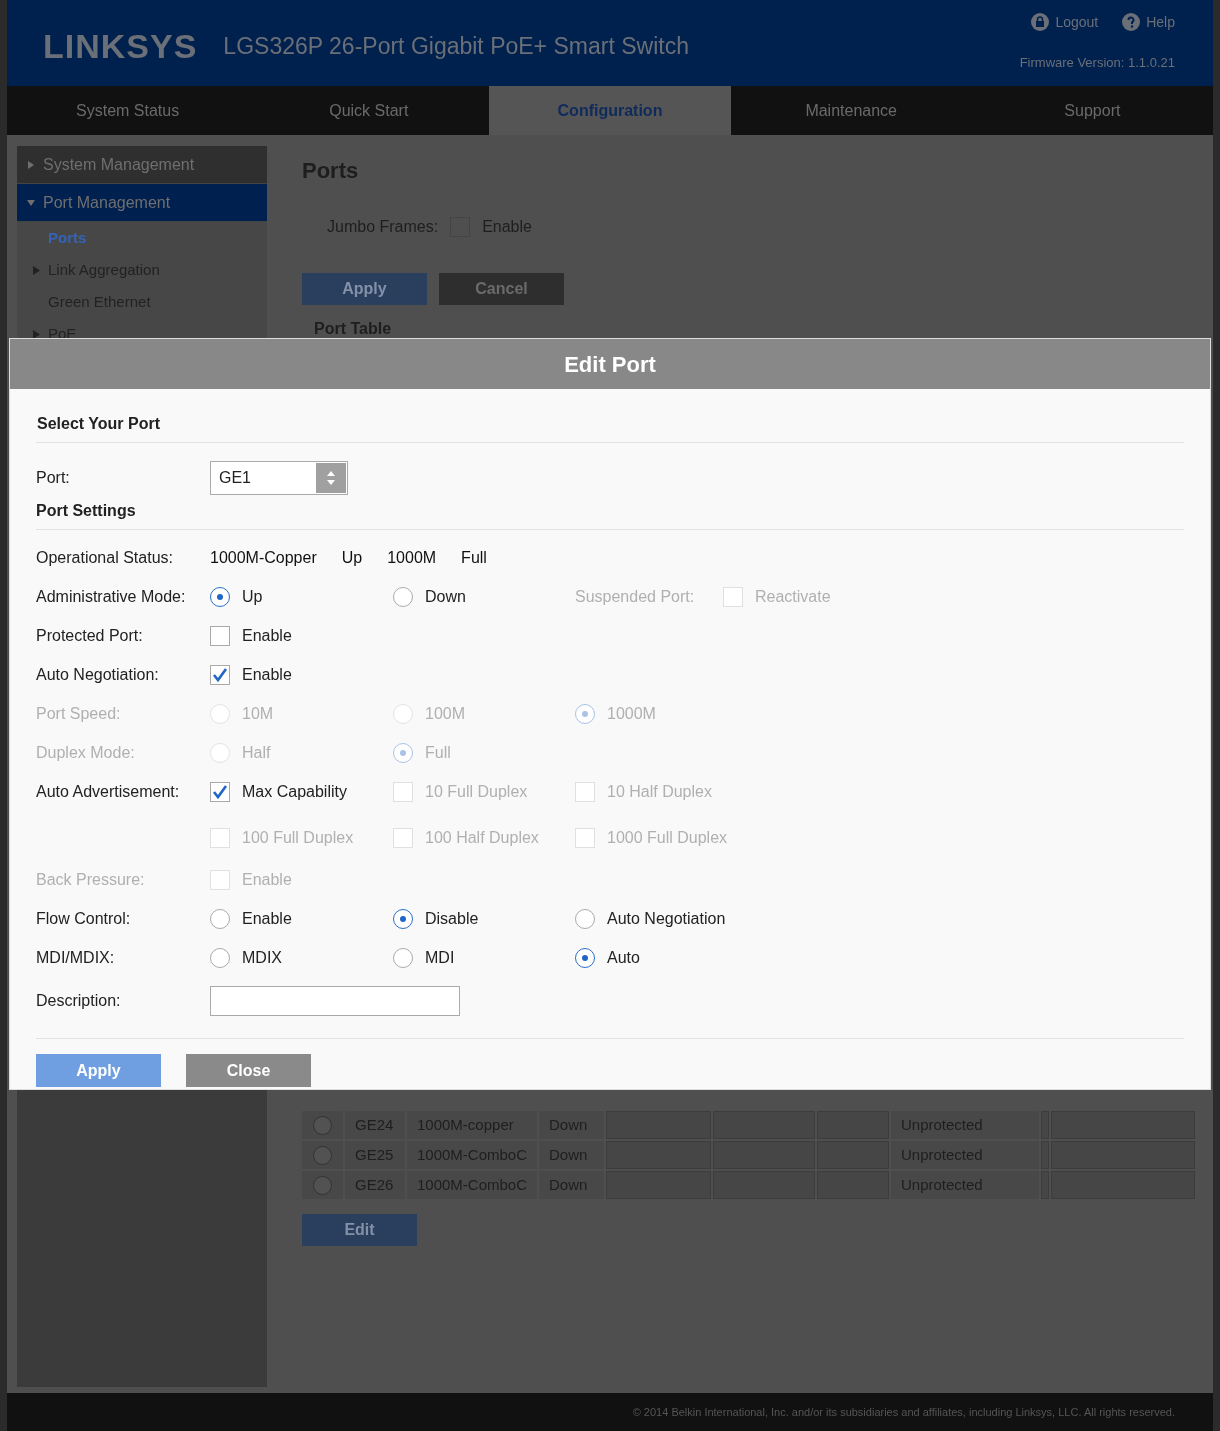 This screenshot has width=1220, height=1431. What do you see at coordinates (279, 478) in the screenshot?
I see `port-select: GE1` at bounding box center [279, 478].